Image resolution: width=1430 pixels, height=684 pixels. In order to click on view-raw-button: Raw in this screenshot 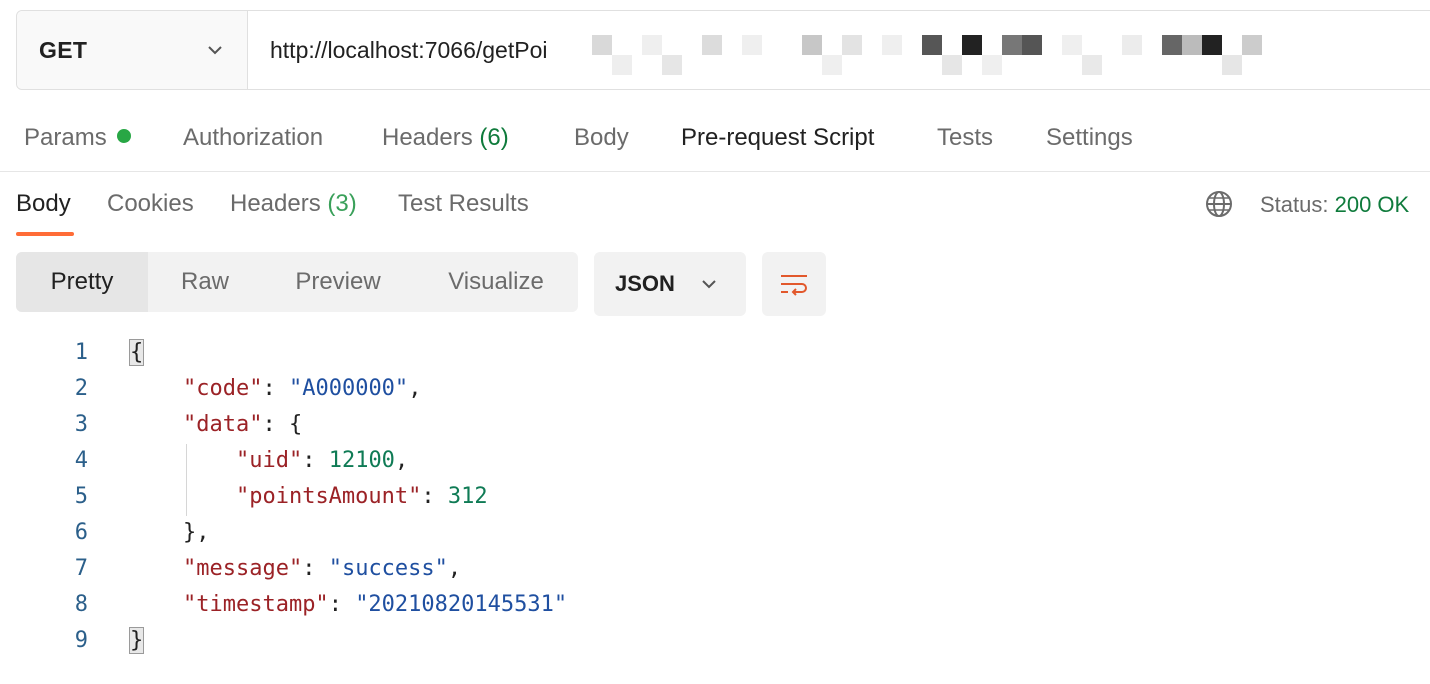, I will do `click(205, 282)`.